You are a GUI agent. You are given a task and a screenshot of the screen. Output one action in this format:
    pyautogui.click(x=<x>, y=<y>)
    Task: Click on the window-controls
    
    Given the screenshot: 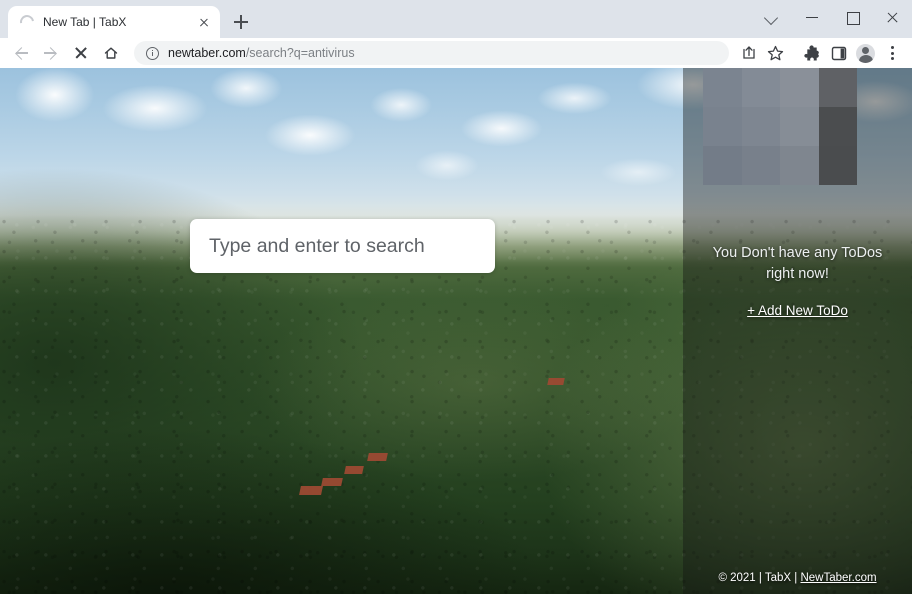 What is the action you would take?
    pyautogui.click(x=832, y=17)
    